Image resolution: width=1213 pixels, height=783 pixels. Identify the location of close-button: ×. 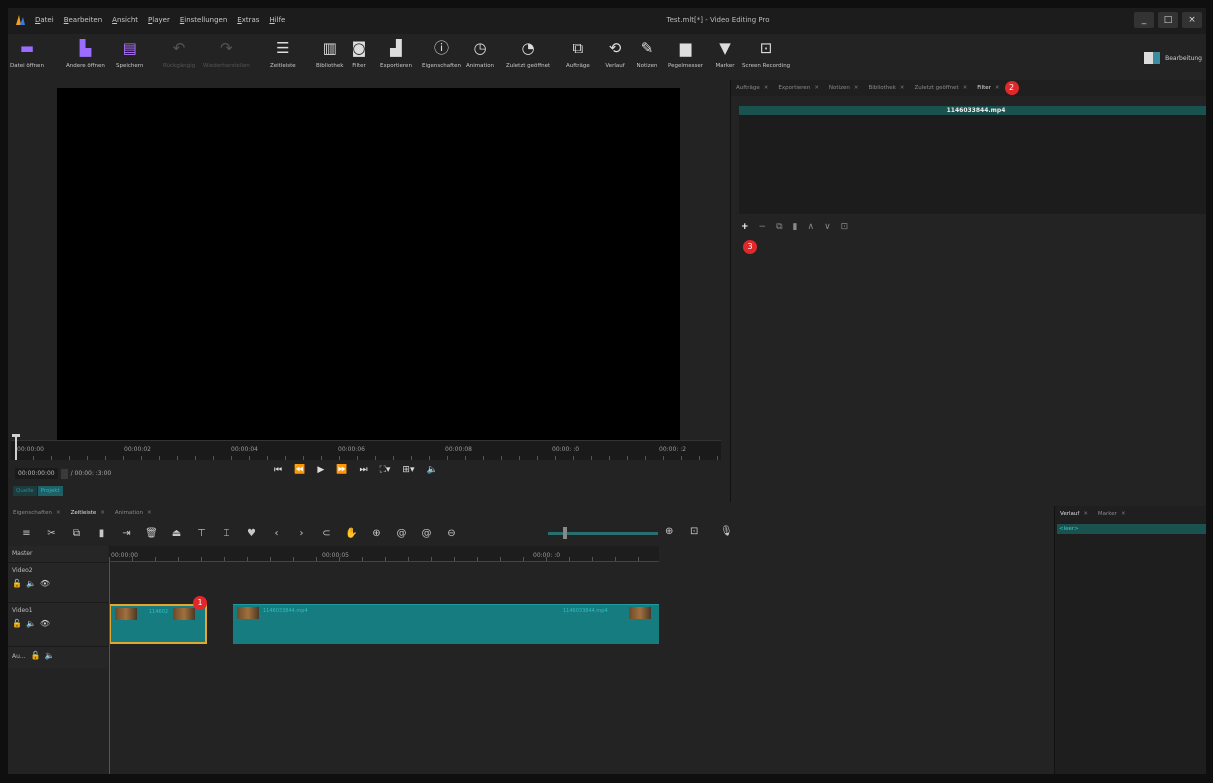
(1192, 20).